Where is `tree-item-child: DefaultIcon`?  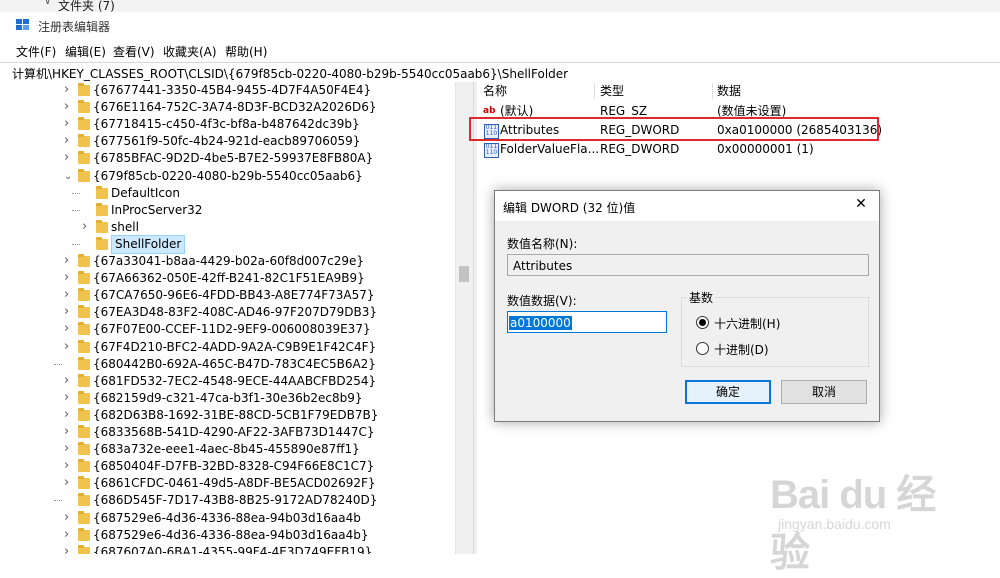
tree-item-child: DefaultIcon is located at coordinates (227, 193).